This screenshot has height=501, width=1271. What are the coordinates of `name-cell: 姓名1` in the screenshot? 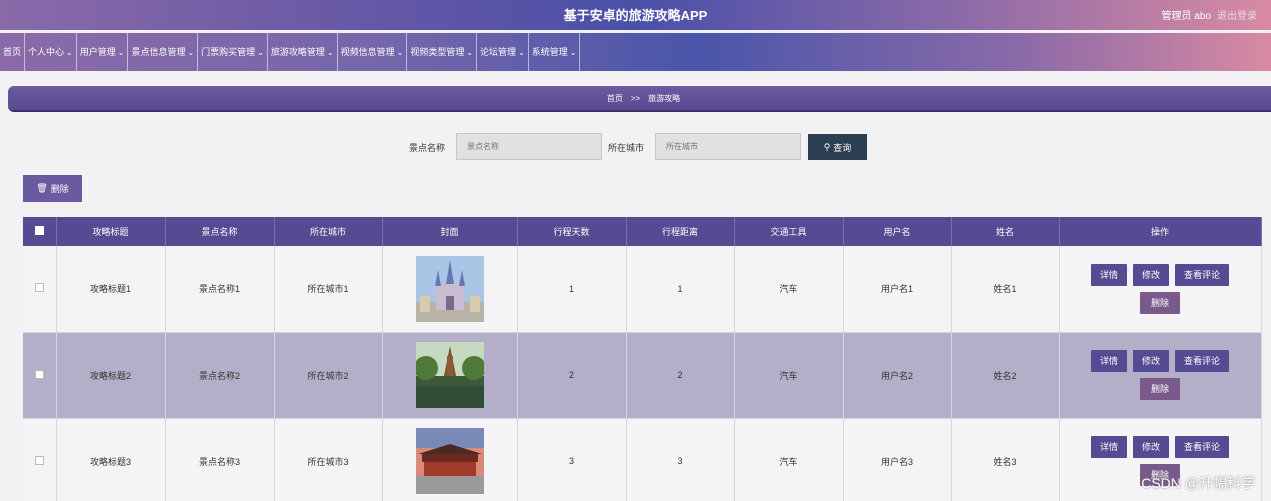 It's located at (1005, 289).